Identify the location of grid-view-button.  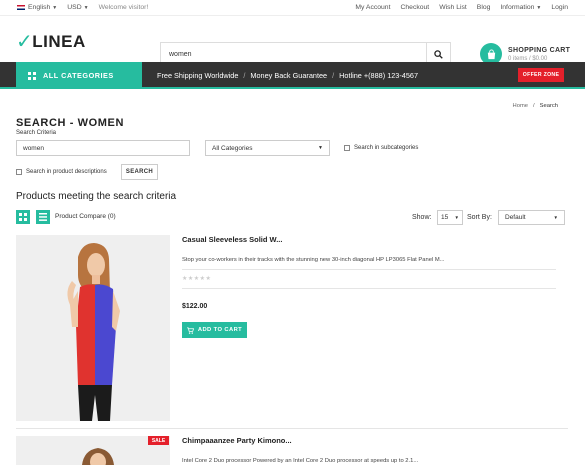
(23, 217).